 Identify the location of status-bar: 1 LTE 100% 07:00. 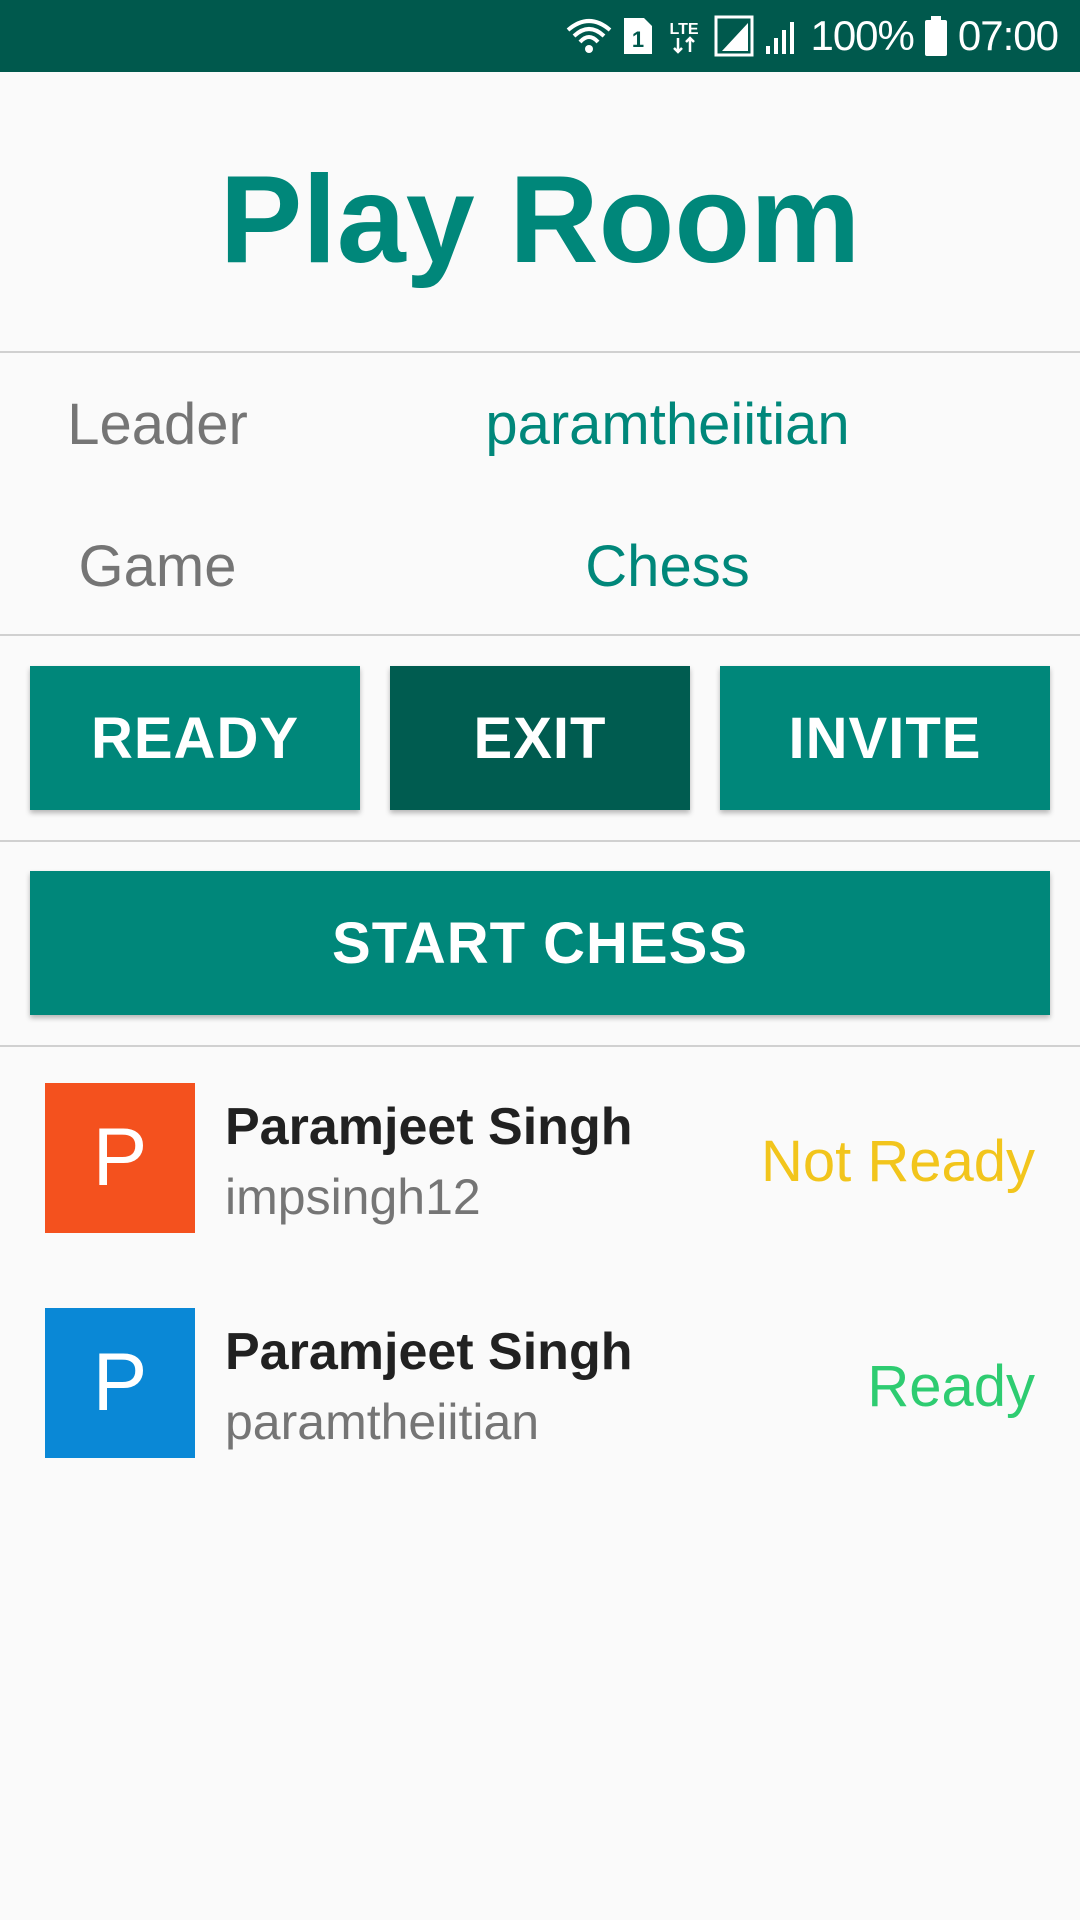
(540, 36).